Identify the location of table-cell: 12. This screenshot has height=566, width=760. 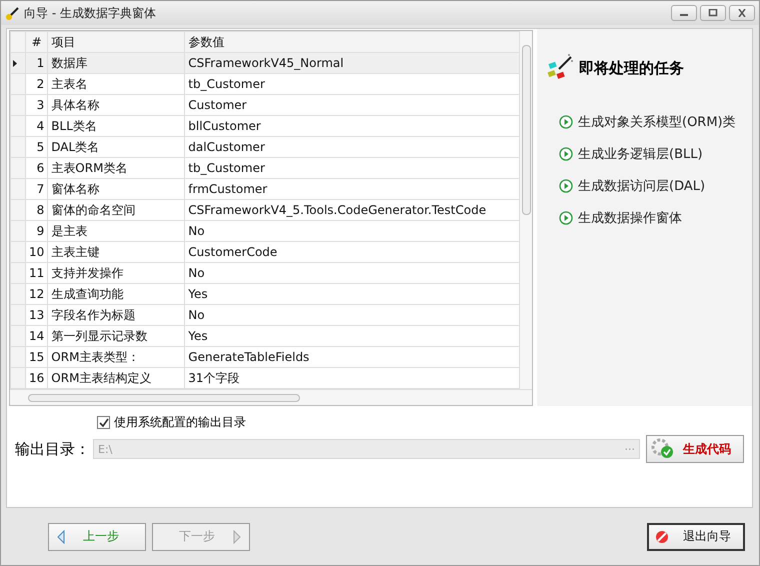
(37, 294).